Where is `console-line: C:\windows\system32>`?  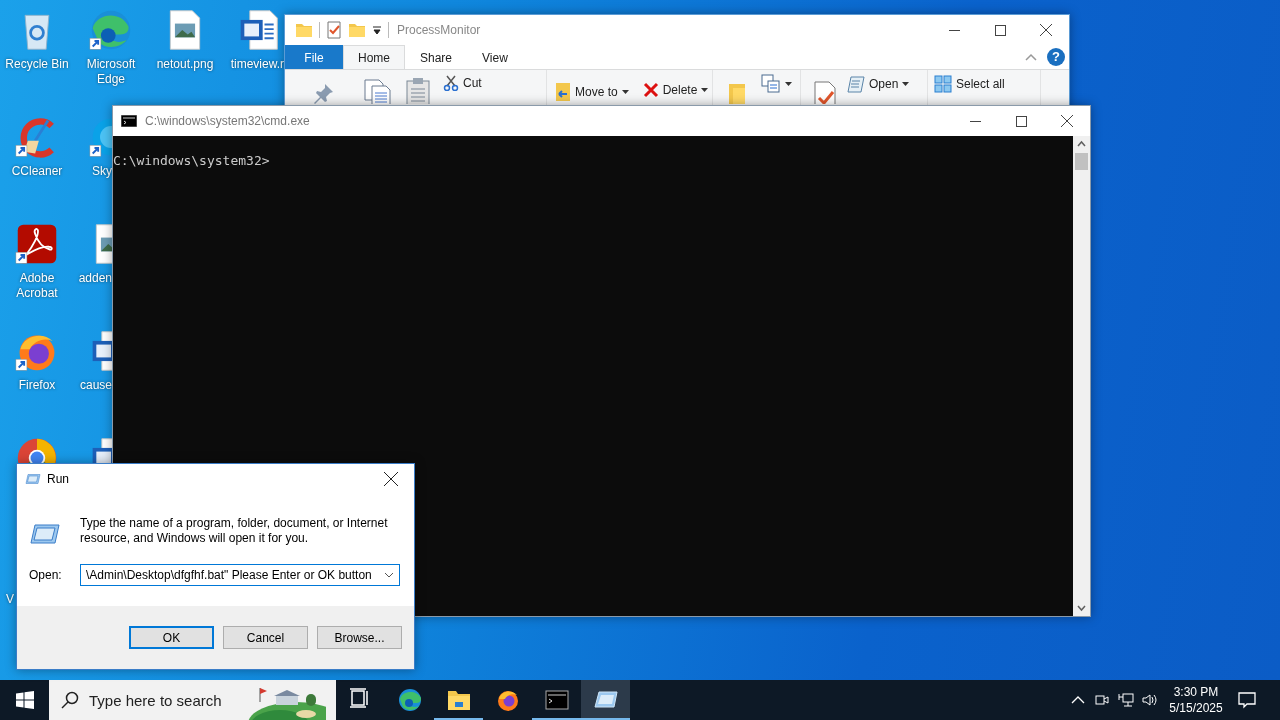
console-line: C:\windows\system32> is located at coordinates (192, 160).